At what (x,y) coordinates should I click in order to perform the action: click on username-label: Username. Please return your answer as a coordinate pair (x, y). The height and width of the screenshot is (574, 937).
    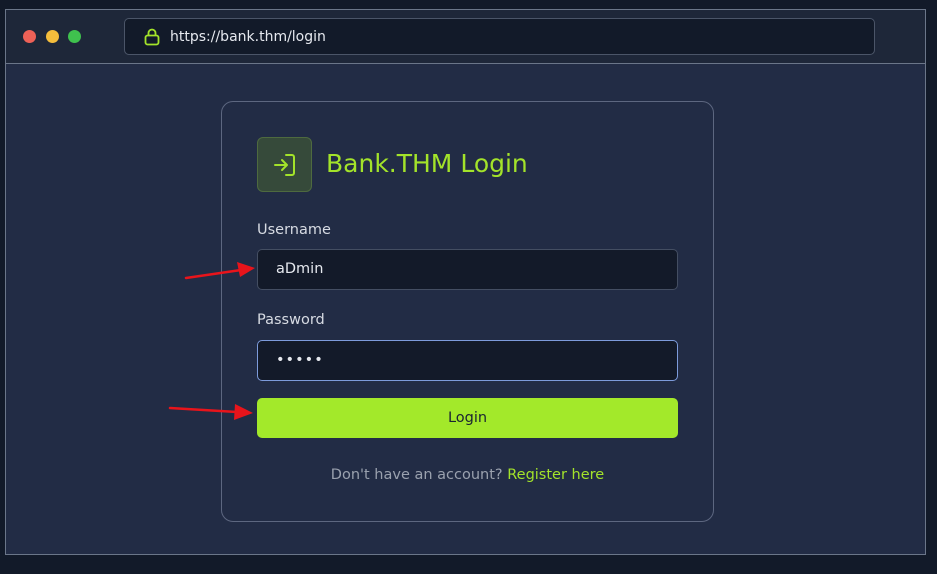
    Looking at the image, I should click on (294, 230).